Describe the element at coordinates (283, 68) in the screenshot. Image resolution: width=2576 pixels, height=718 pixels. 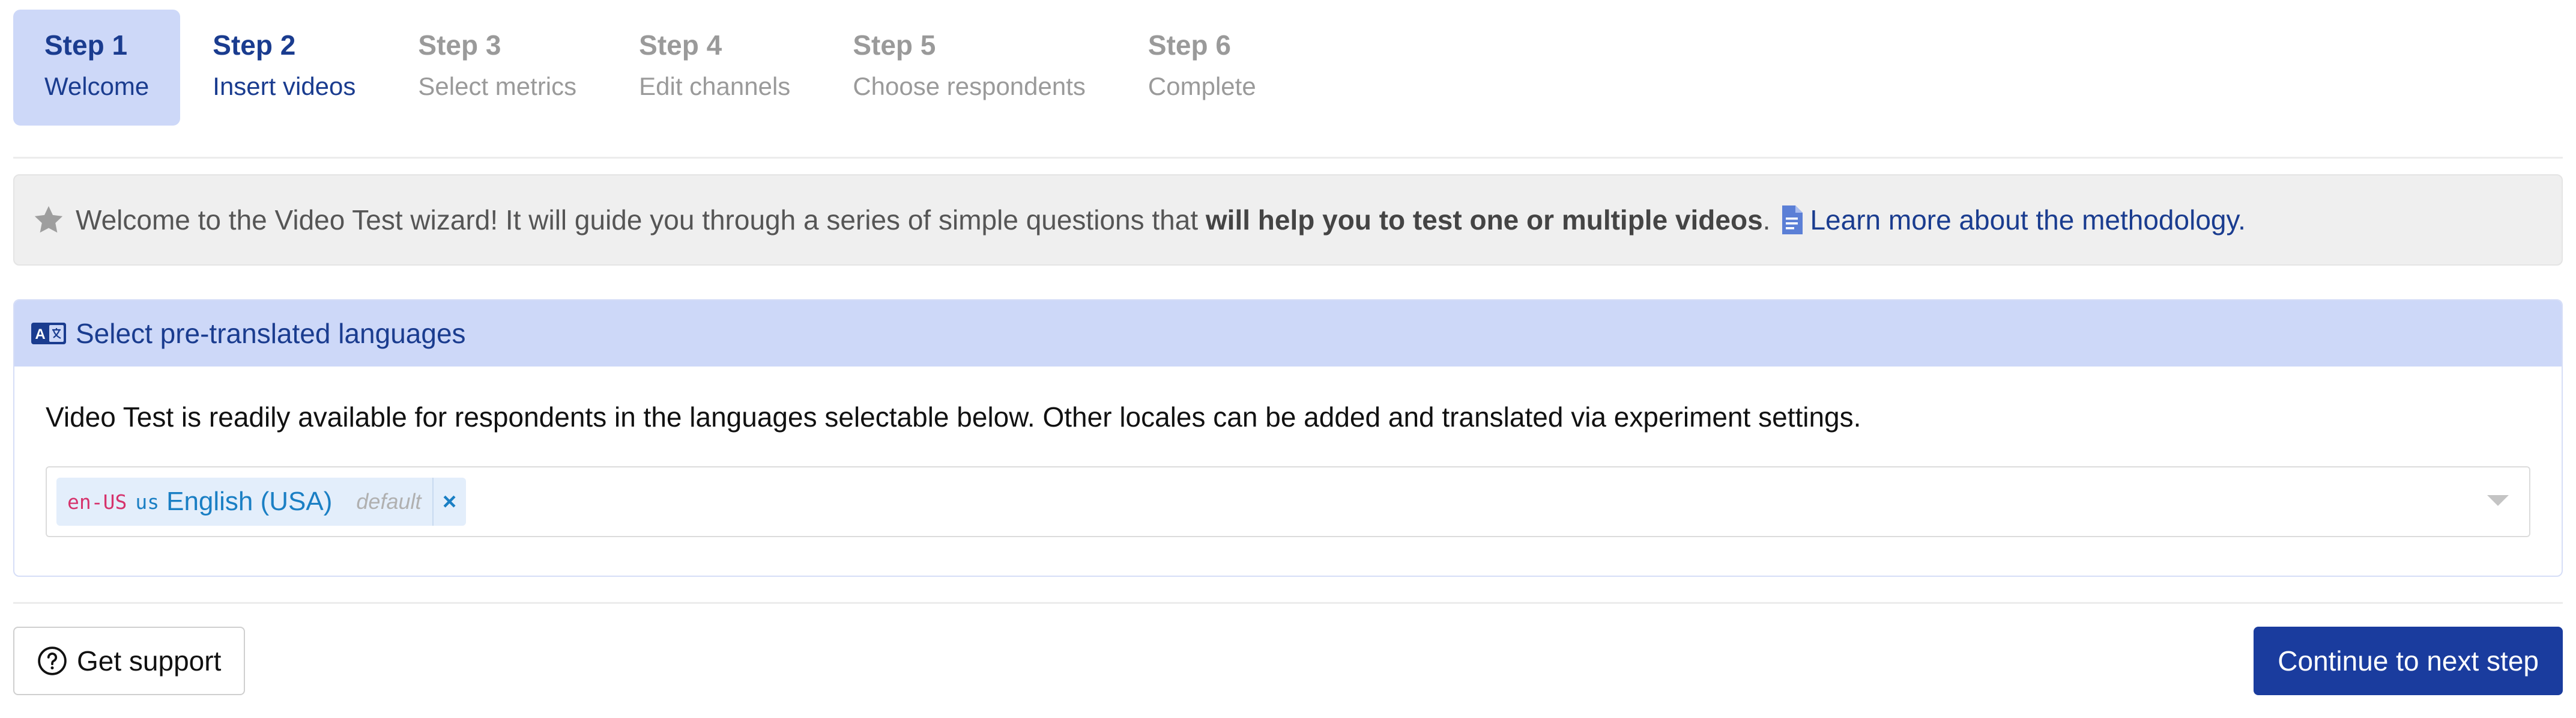
I see `step-2: Step 2 Insert videos` at that location.